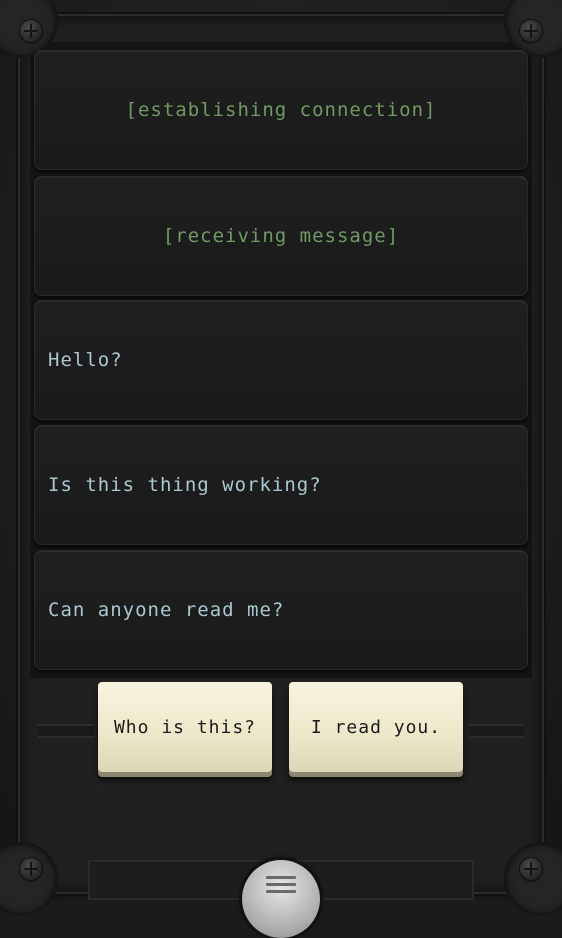 The height and width of the screenshot is (938, 562). Describe the element at coordinates (281, 360) in the screenshot. I see `message-panel: Hello?` at that location.